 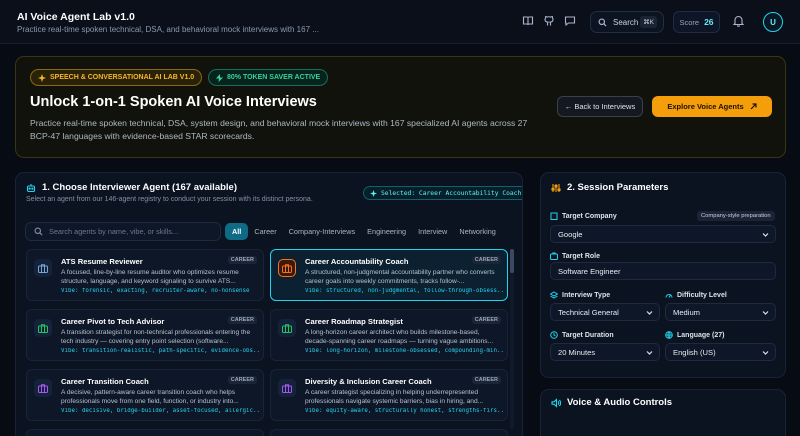 What do you see at coordinates (570, 21) in the screenshot?
I see `chat-icon` at bounding box center [570, 21].